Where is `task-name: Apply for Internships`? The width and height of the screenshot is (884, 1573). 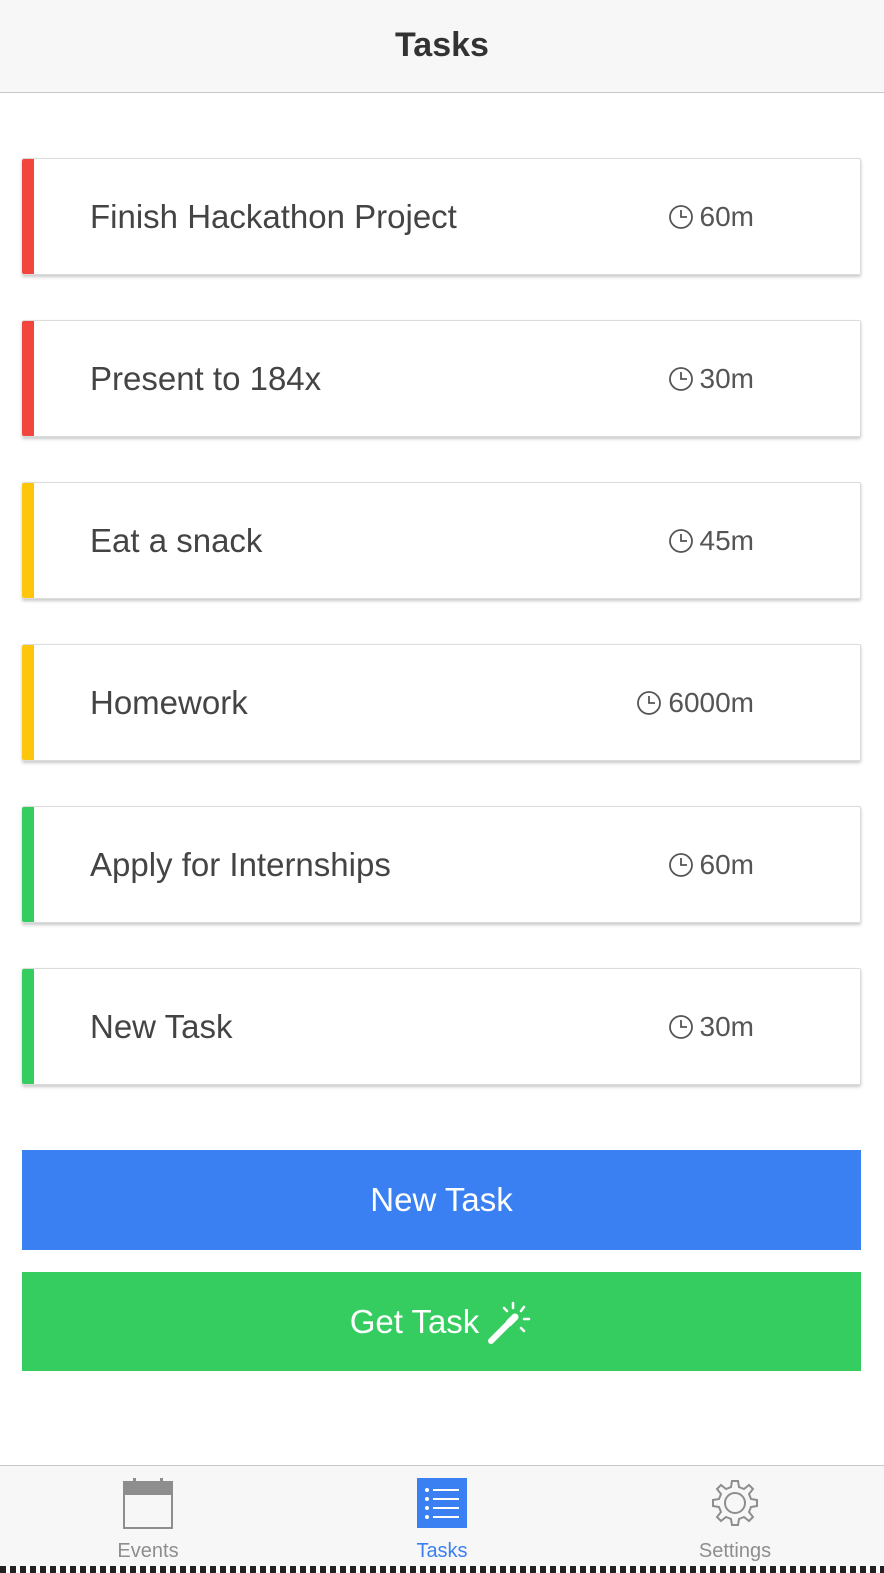
task-name: Apply for Internships is located at coordinates (240, 864).